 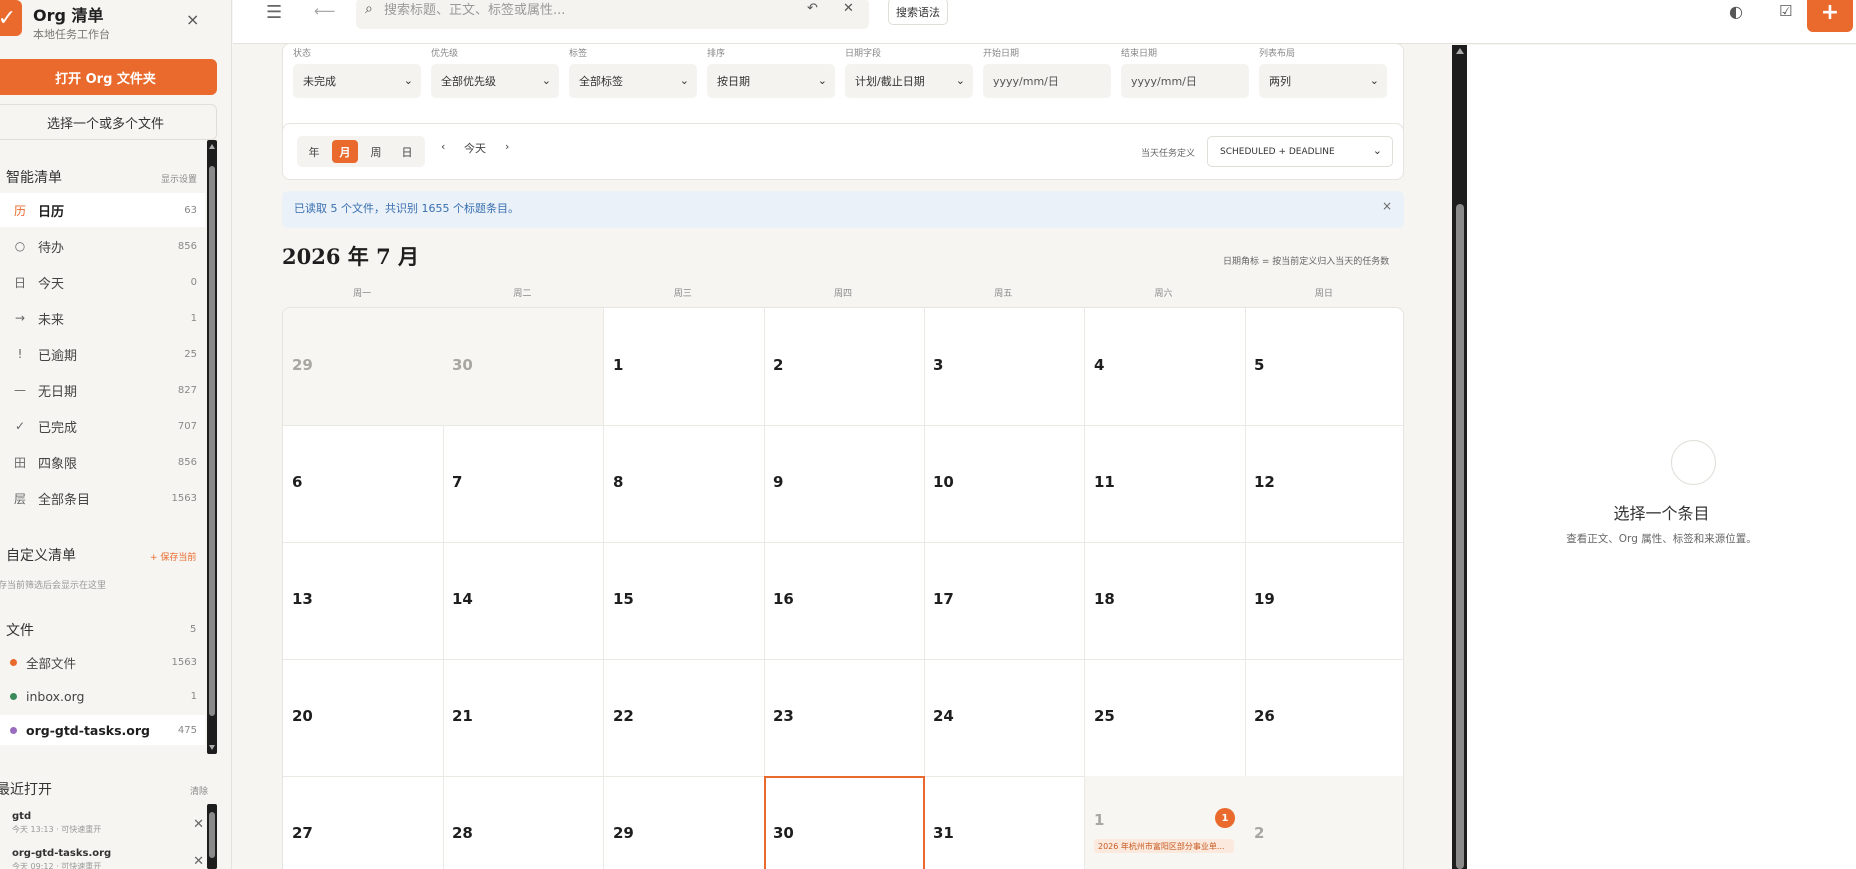 What do you see at coordinates (523, 718) in the screenshot?
I see `calendar-day: 21` at bounding box center [523, 718].